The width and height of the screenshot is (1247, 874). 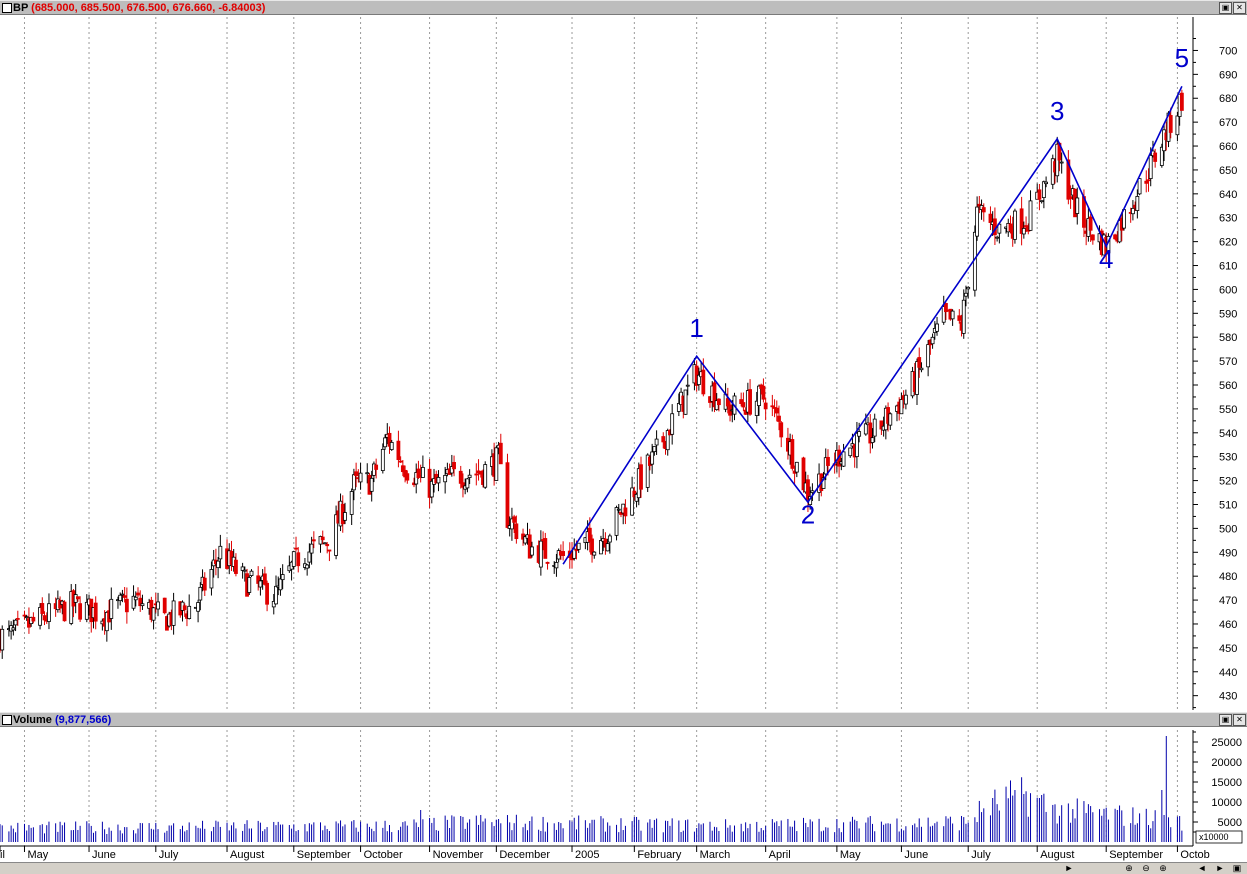 What do you see at coordinates (1228, 434) in the screenshot?
I see `y-tick-label: 540` at bounding box center [1228, 434].